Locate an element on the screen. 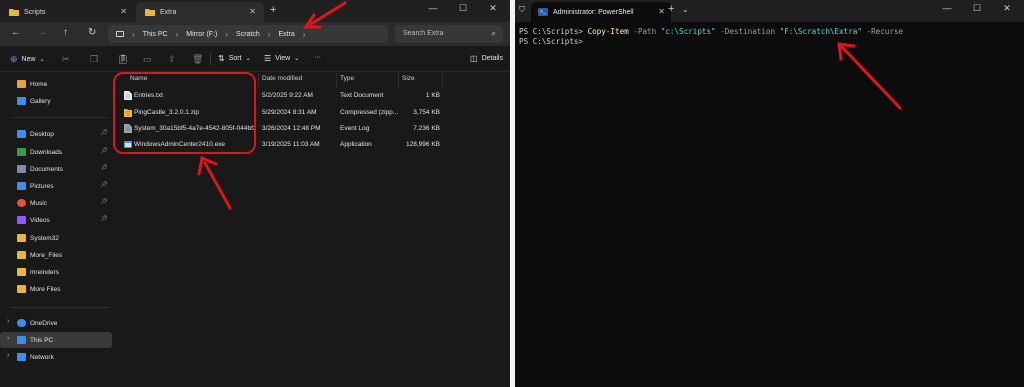  terminal-line: PS C:\Scripts> is located at coordinates (711, 42).